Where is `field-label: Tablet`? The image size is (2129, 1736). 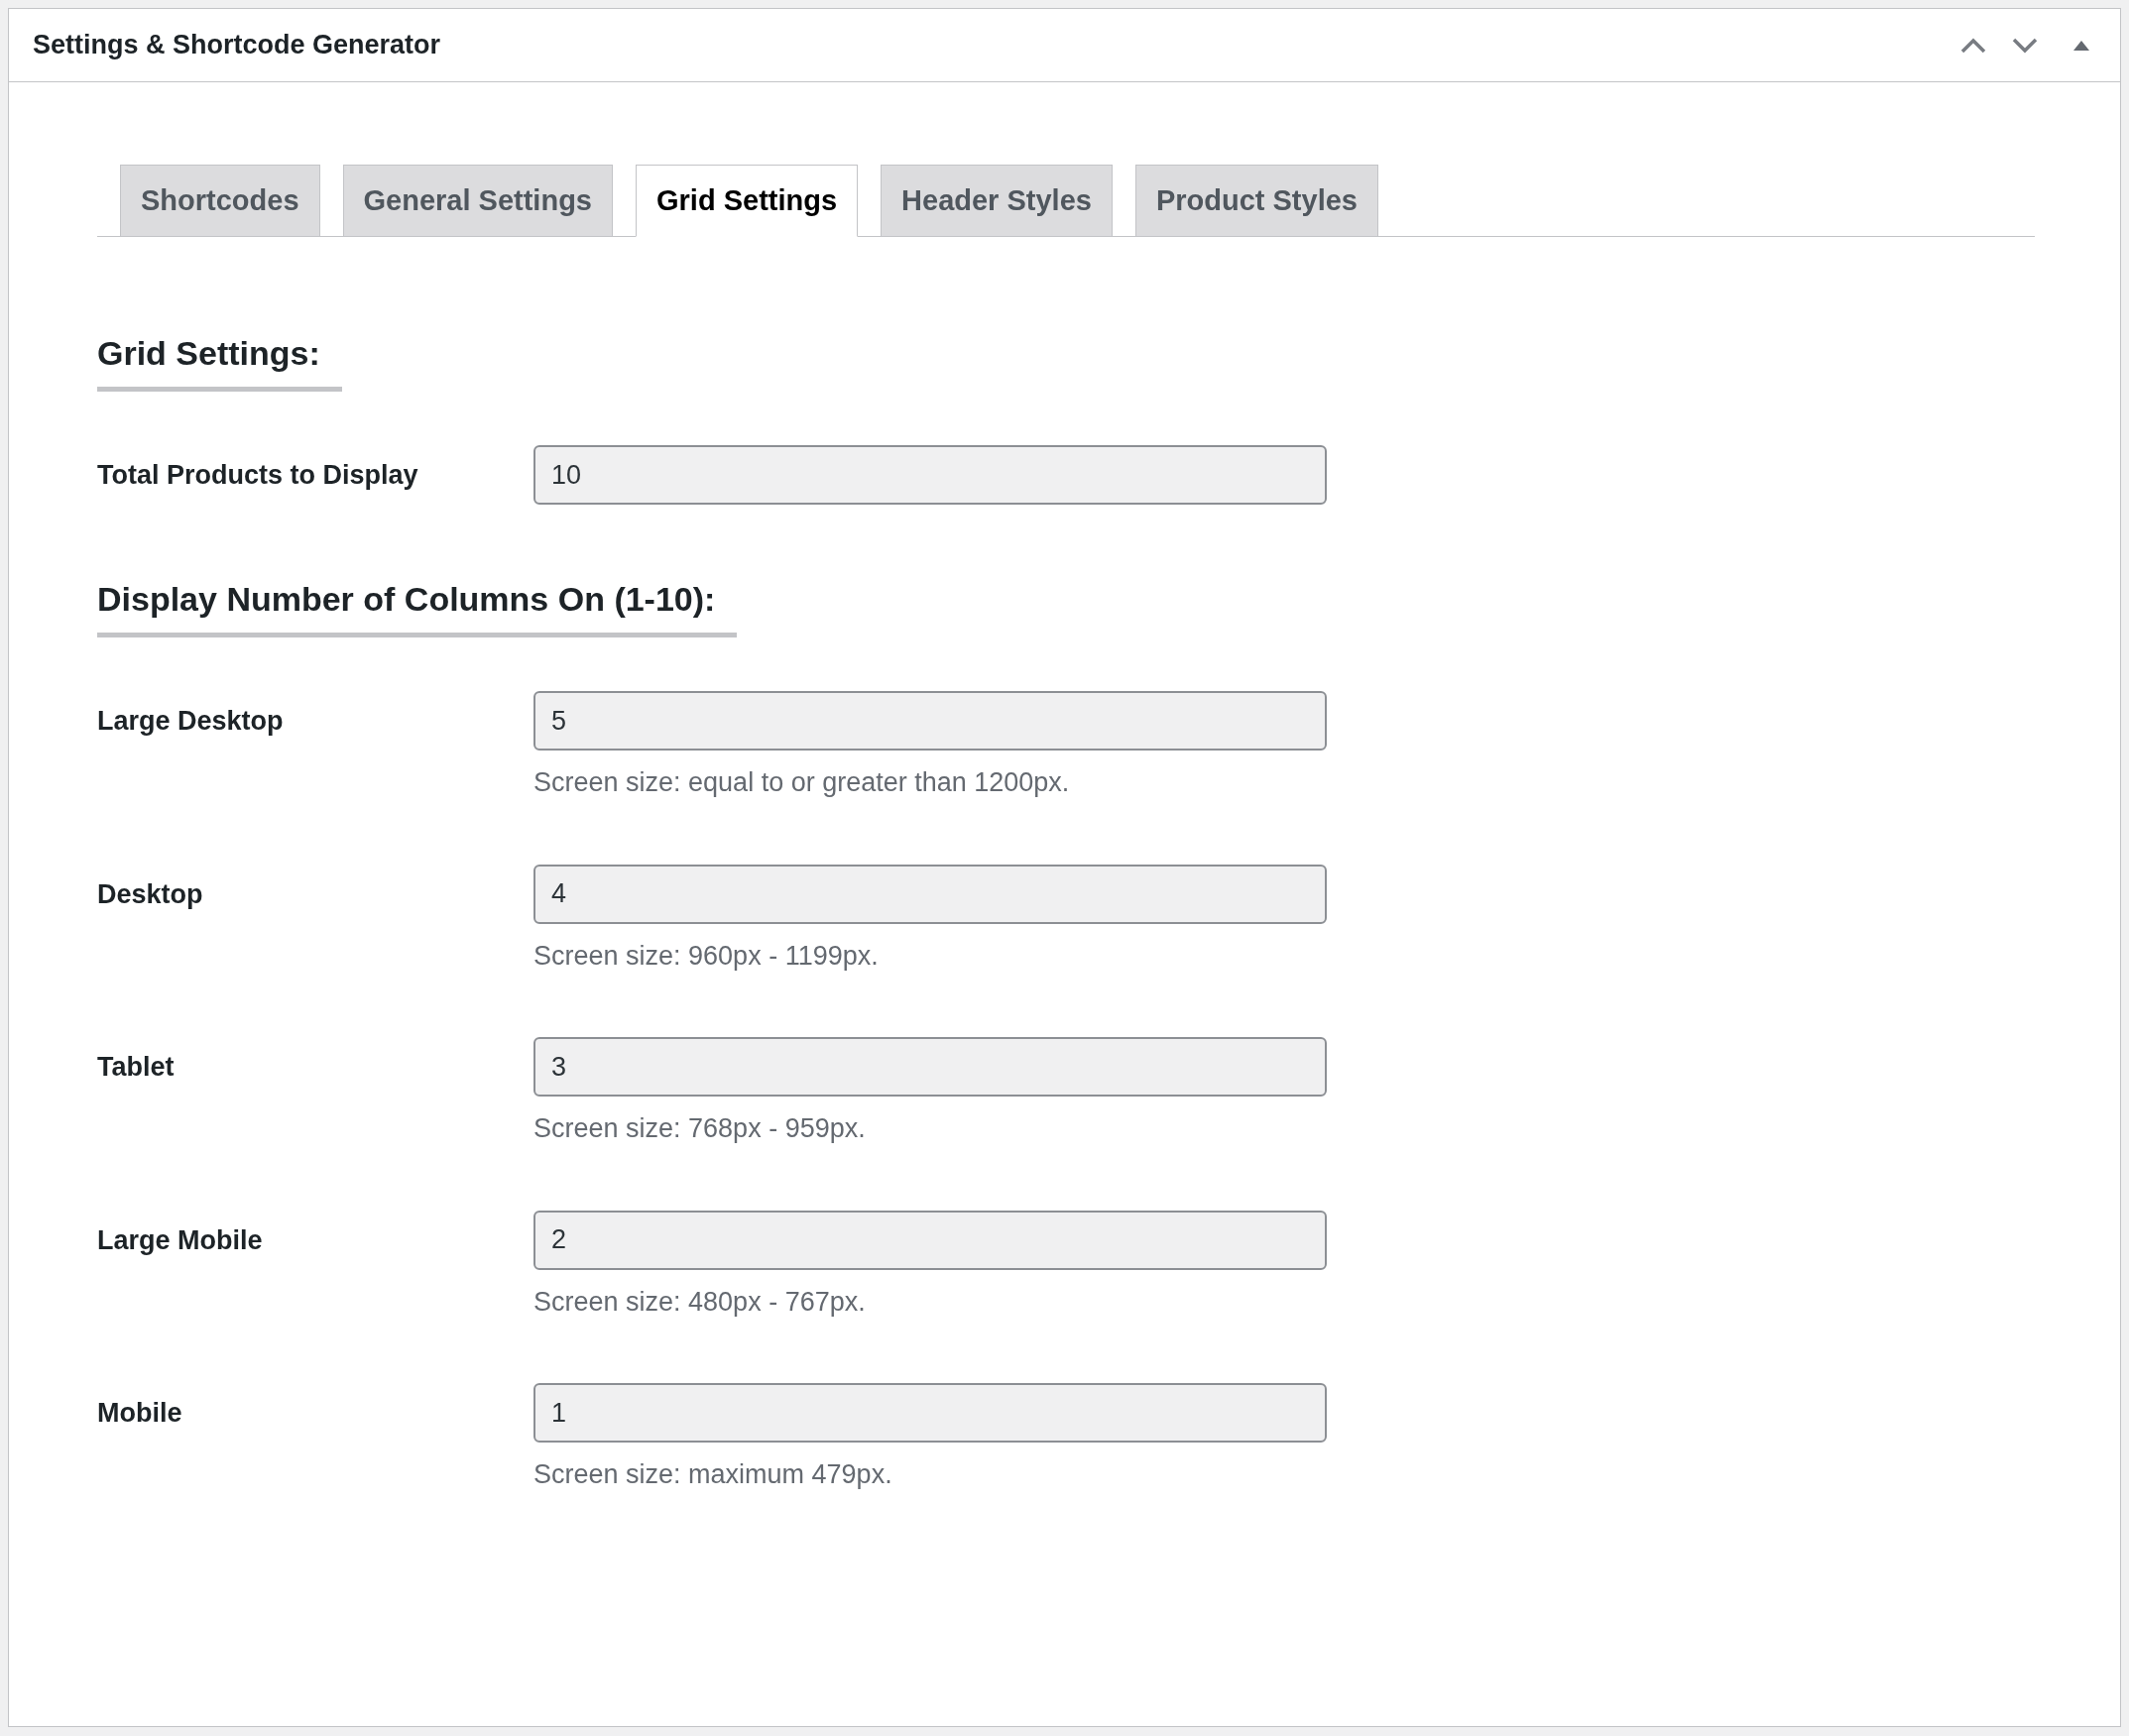 field-label: Tablet is located at coordinates (136, 1067).